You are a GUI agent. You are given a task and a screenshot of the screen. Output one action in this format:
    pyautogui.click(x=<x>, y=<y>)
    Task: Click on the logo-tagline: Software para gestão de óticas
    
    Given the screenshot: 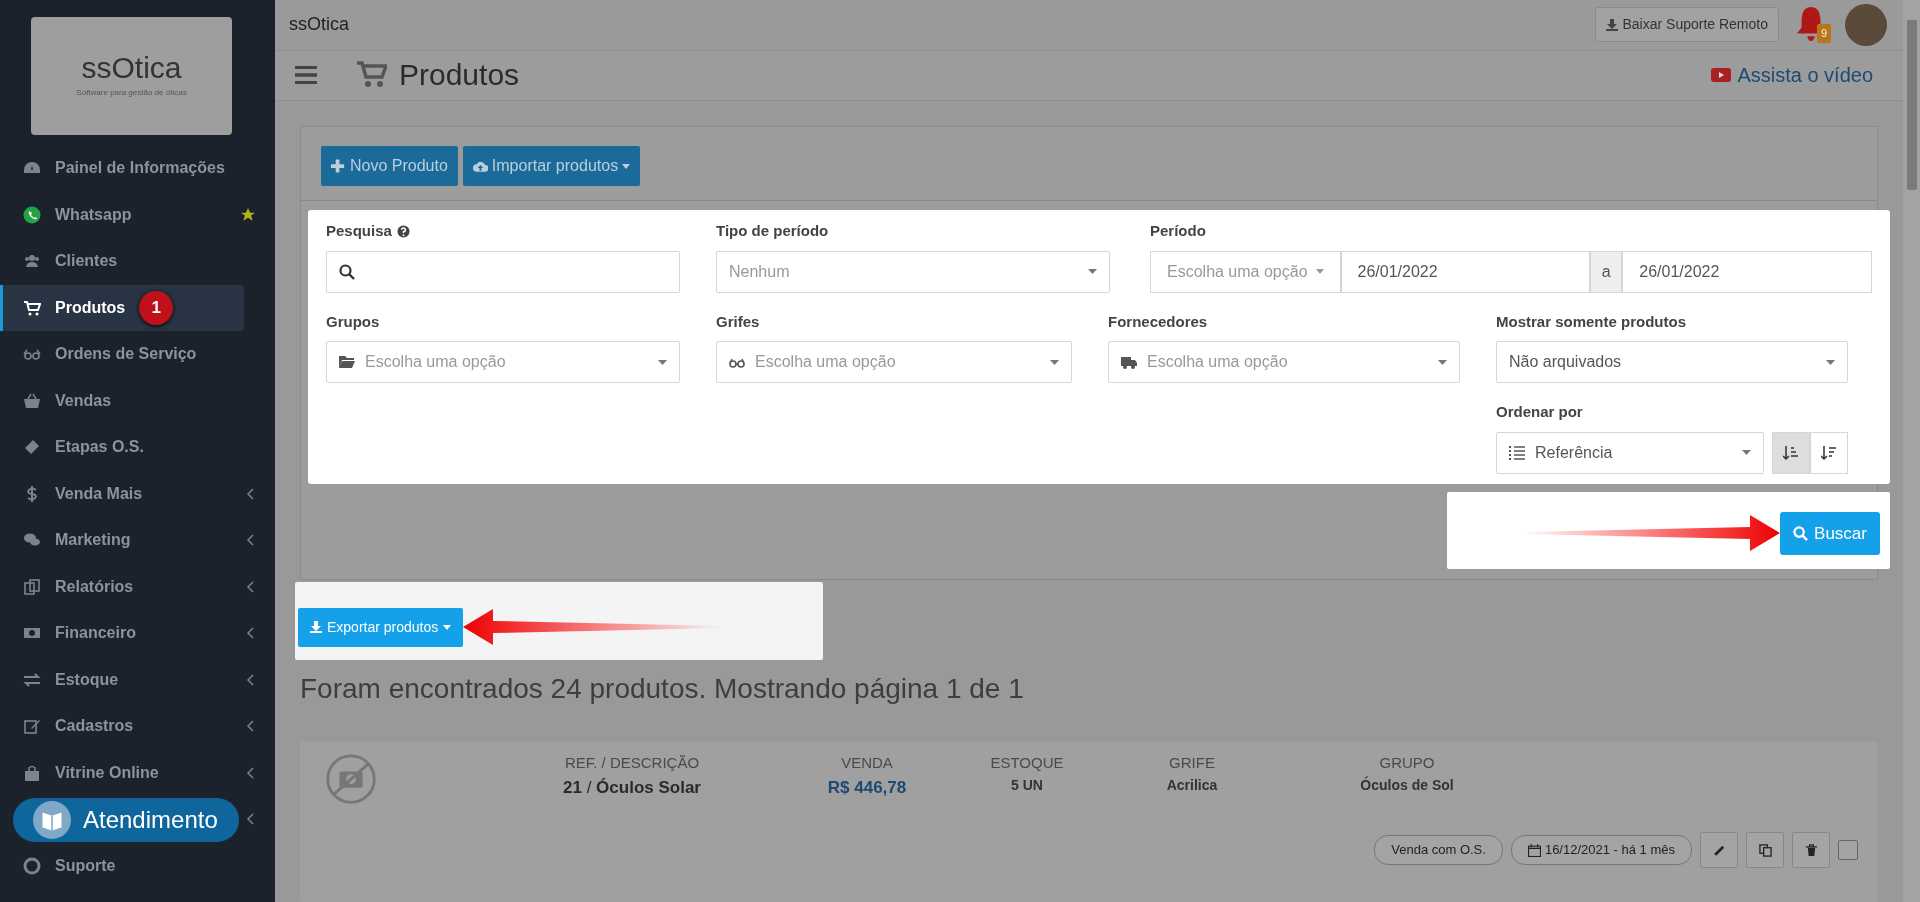 What is the action you would take?
    pyautogui.click(x=131, y=93)
    